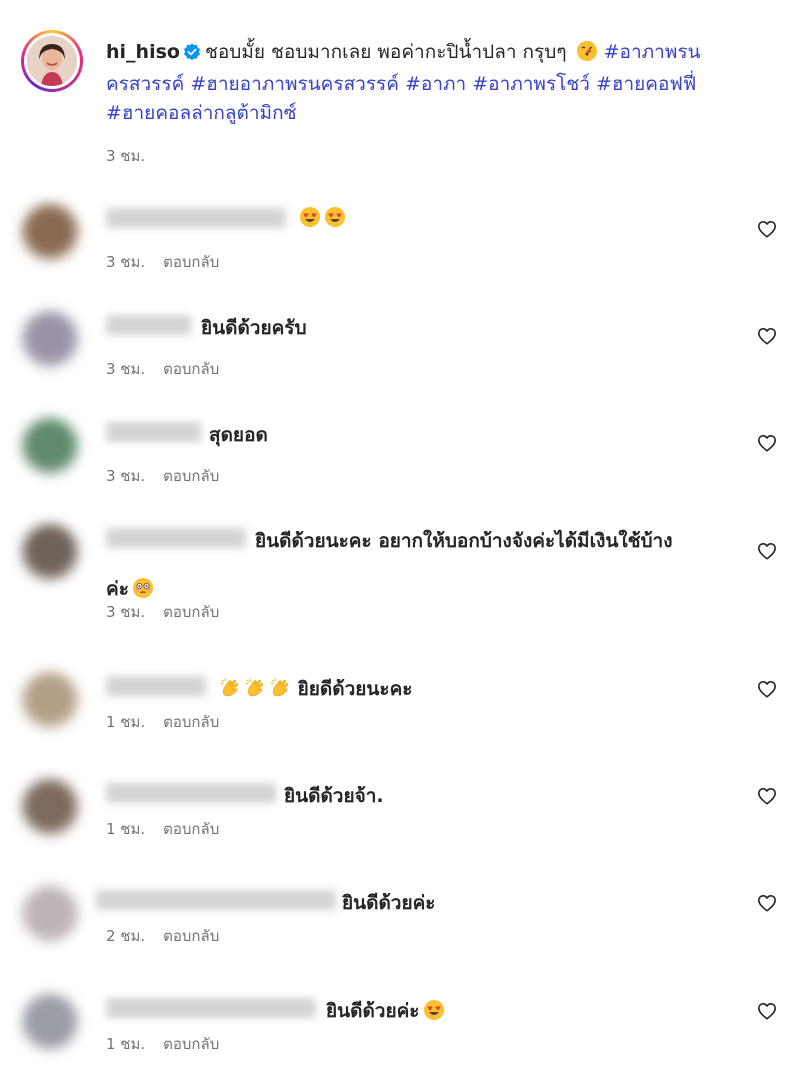  I want to click on comment-text: ยิยดีด้วยนะคะ, so click(314, 689).